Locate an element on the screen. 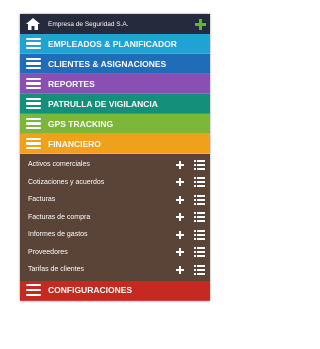 Image resolution: width=320 pixels, height=349 pixels. submenu-item-label: Cotizaciones y acuerdos is located at coordinates (66, 182).